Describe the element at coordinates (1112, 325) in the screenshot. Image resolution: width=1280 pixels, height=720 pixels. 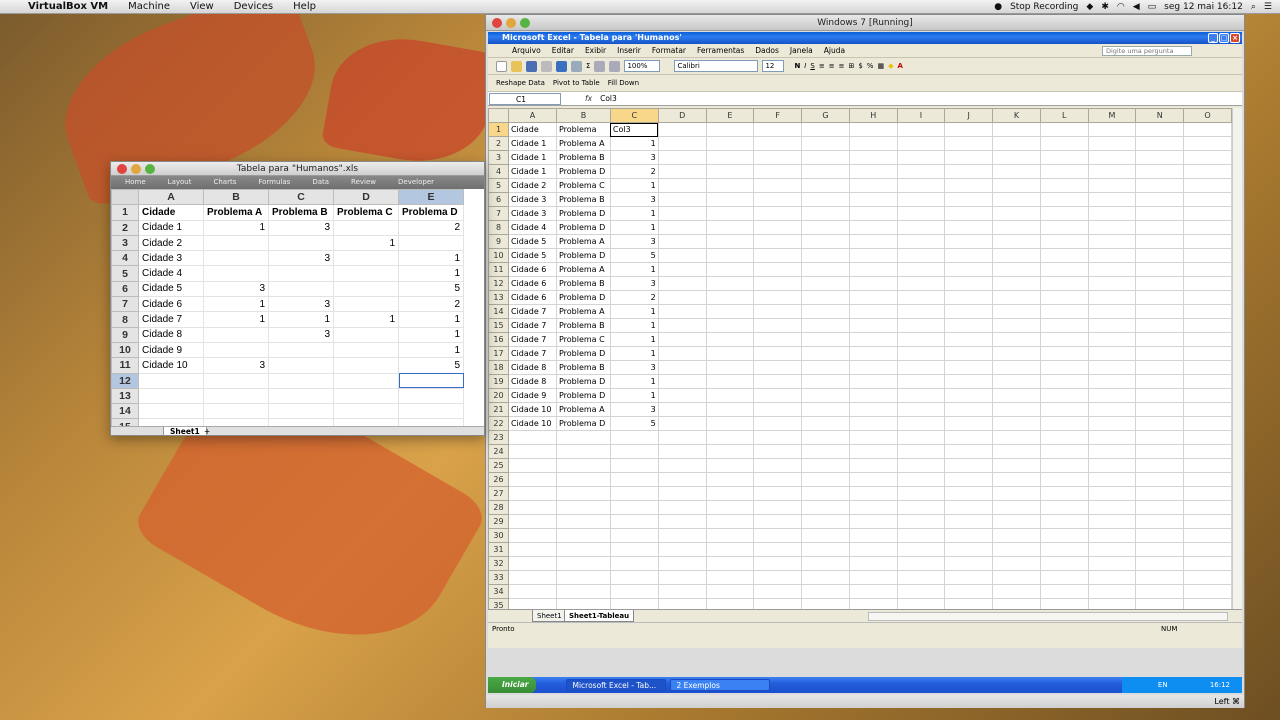
I see `cell-m15` at that location.